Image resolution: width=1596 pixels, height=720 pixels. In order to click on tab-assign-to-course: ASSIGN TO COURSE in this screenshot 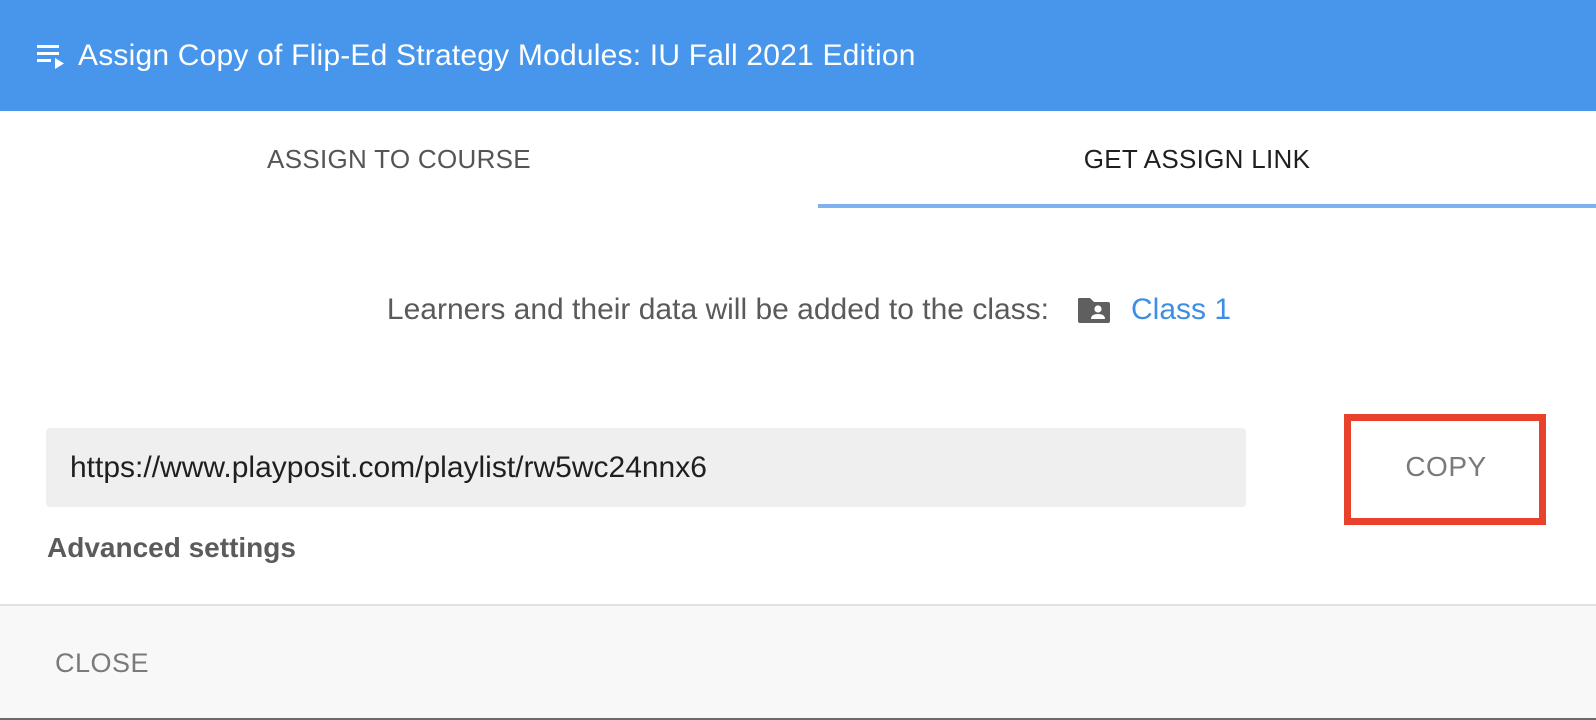, I will do `click(399, 159)`.